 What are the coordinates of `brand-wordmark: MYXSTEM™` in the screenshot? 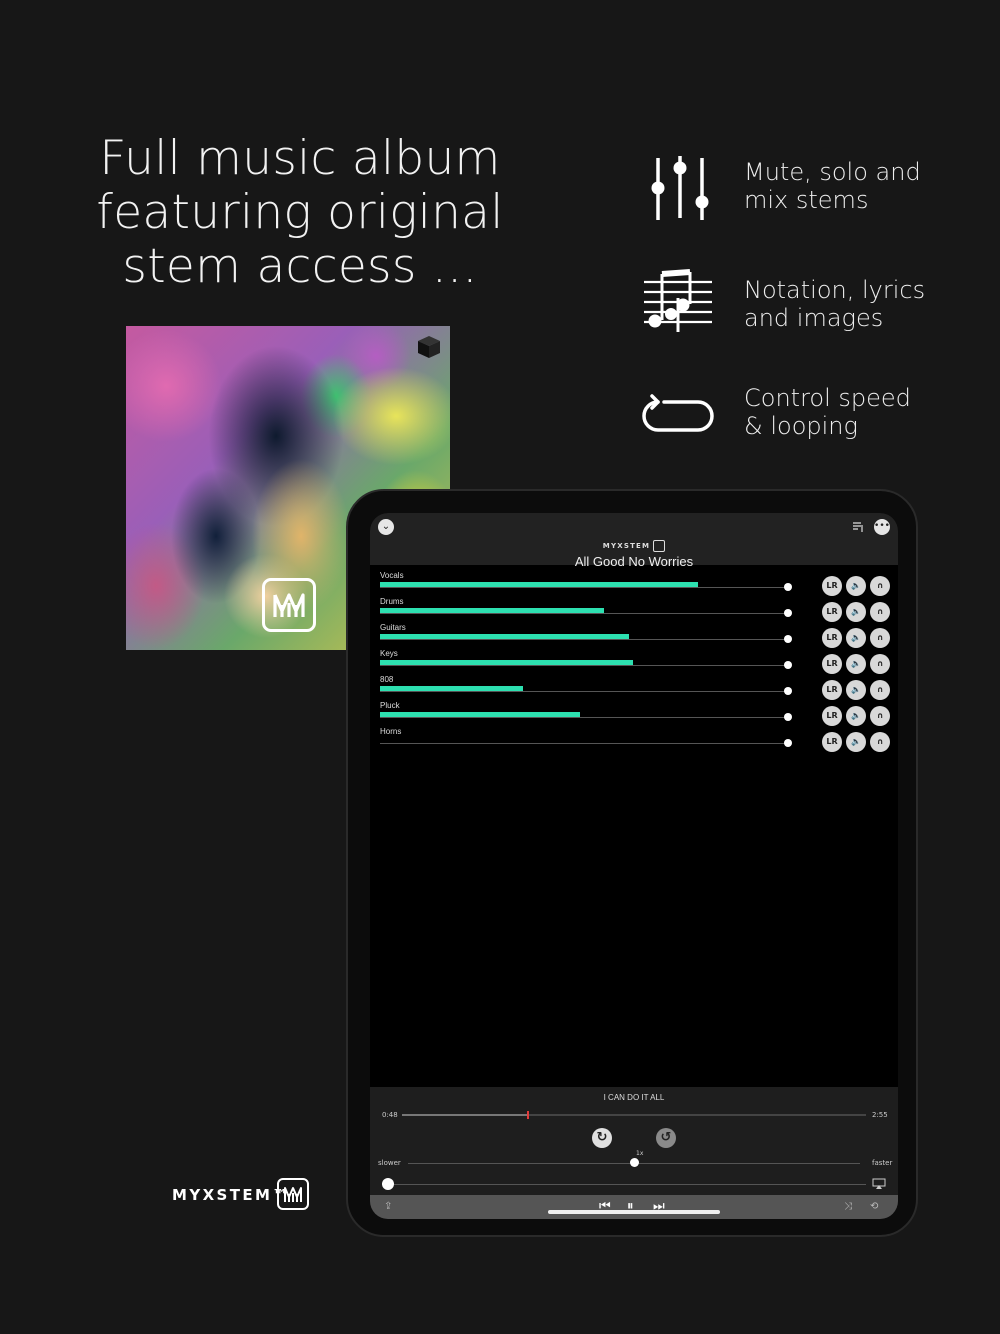 It's located at (231, 1195).